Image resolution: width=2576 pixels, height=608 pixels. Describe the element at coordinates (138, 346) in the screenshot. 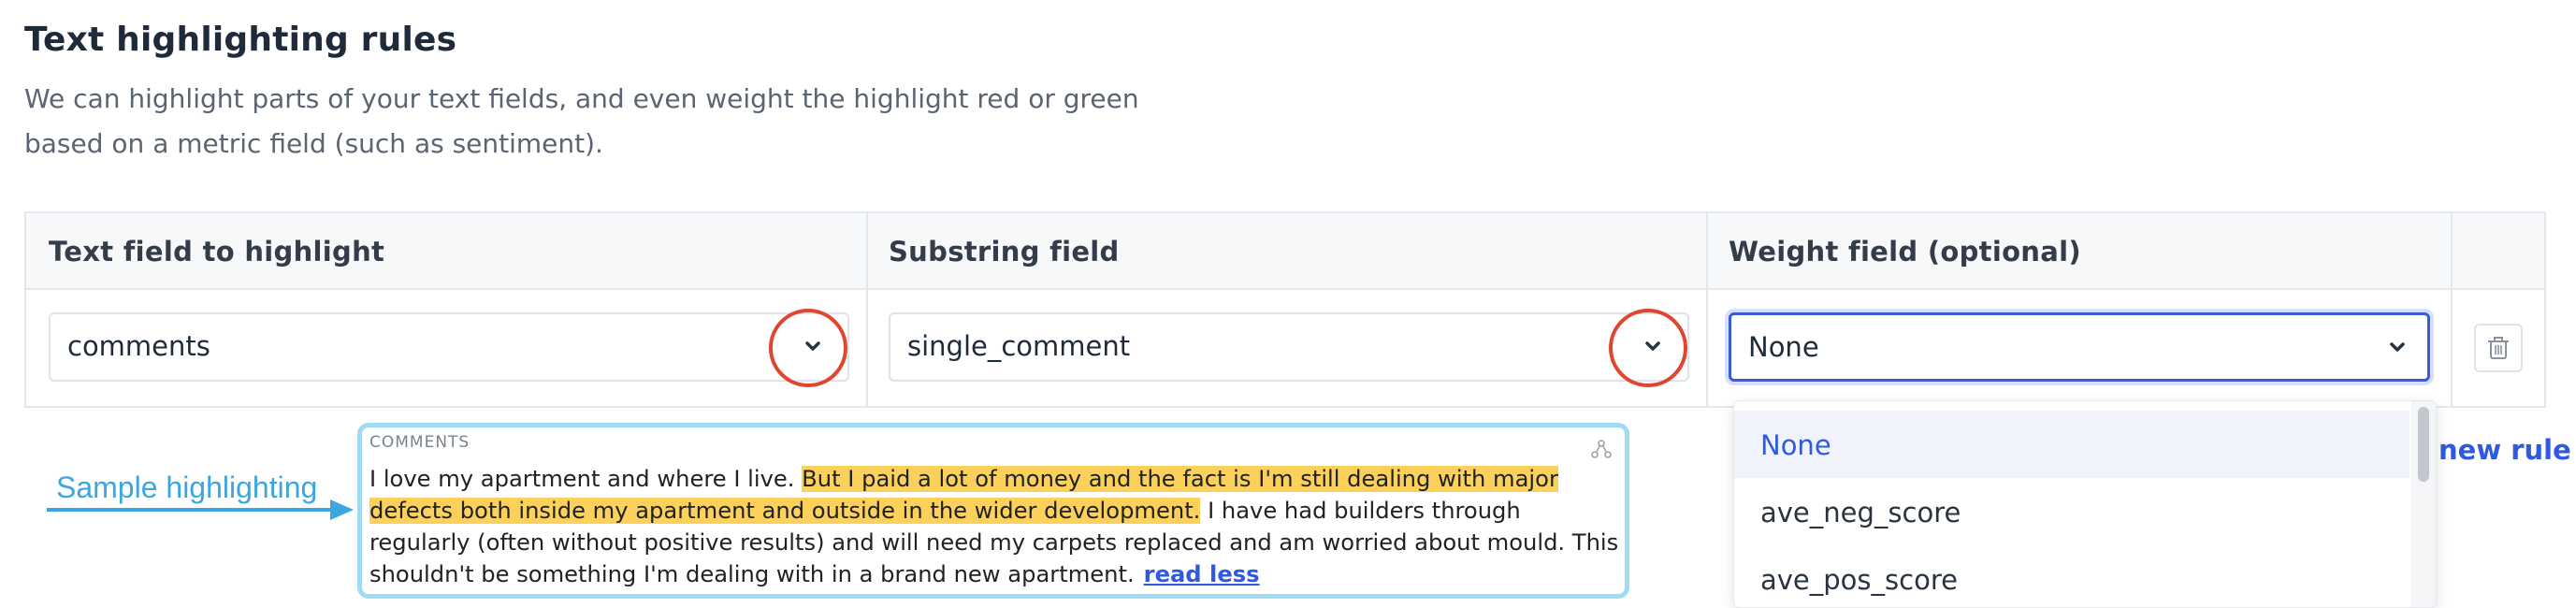

I see `text-field-value: comments` at that location.